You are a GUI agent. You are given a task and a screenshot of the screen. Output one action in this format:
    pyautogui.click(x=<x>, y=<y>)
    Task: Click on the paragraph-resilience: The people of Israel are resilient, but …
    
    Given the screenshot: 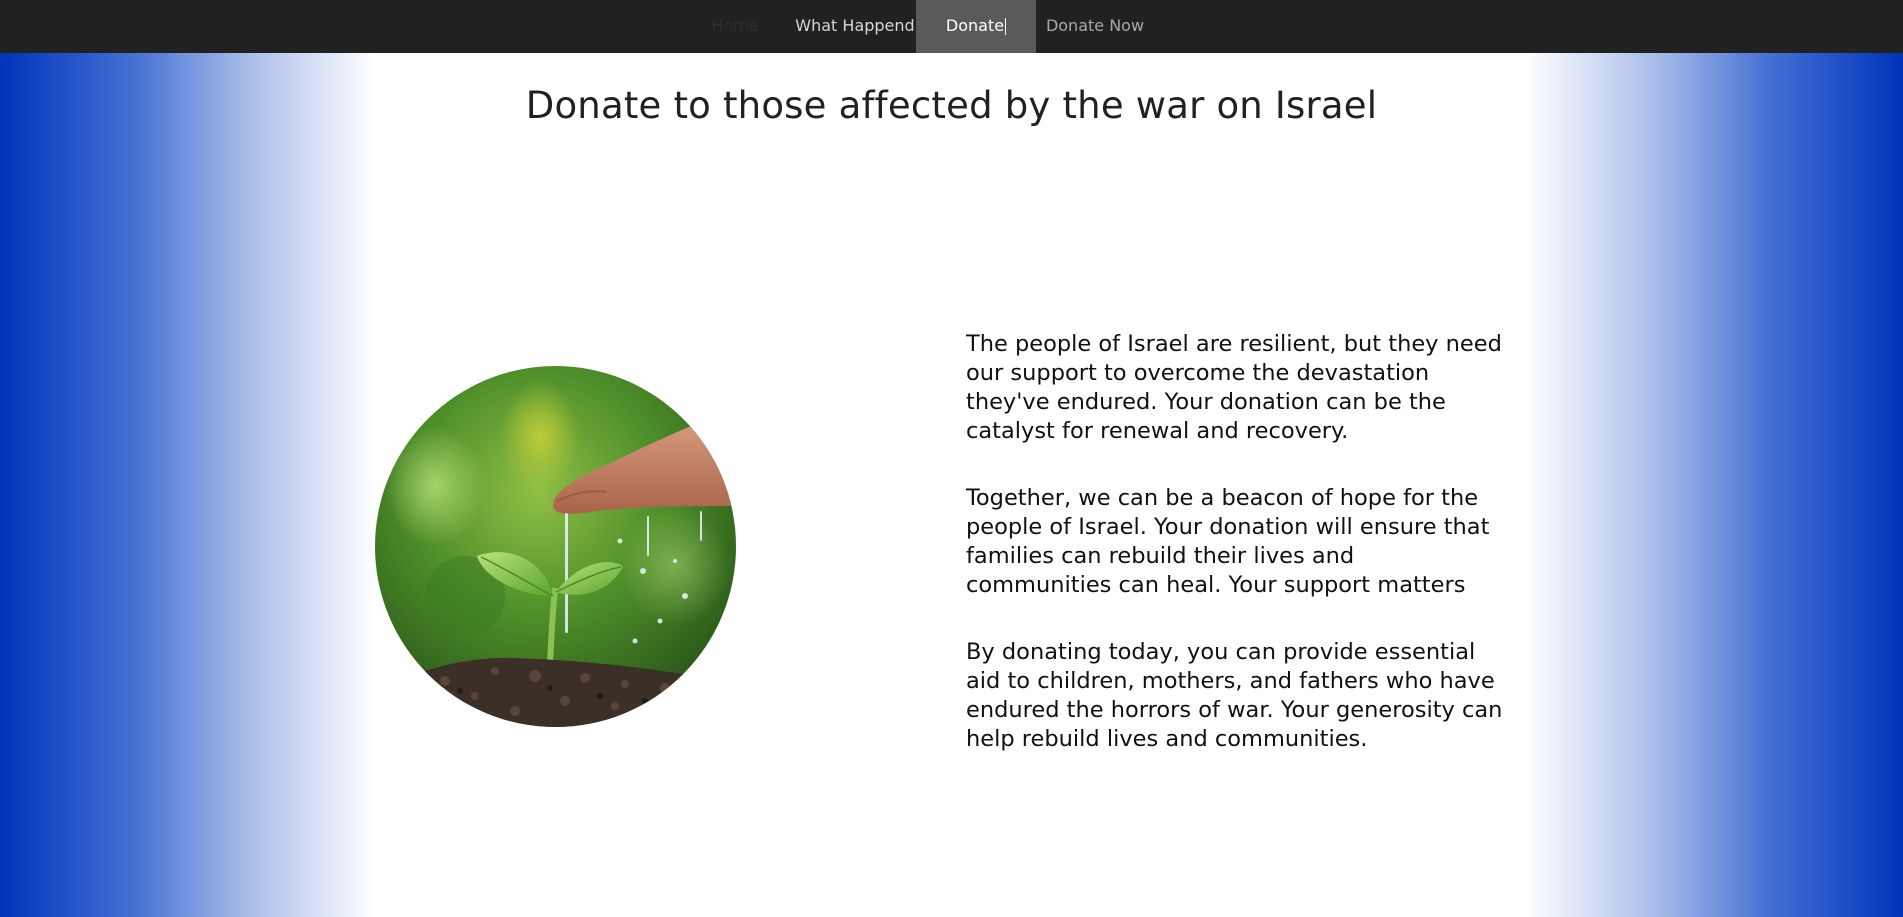 What is the action you would take?
    pyautogui.click(x=1234, y=387)
    